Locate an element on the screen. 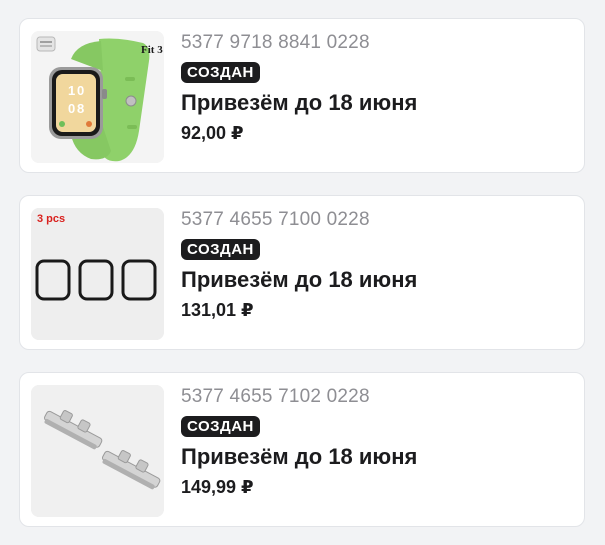 The height and width of the screenshot is (545, 605). product-thumbnail: 1 0 0 8 Fit 3 is located at coordinates (97, 97).